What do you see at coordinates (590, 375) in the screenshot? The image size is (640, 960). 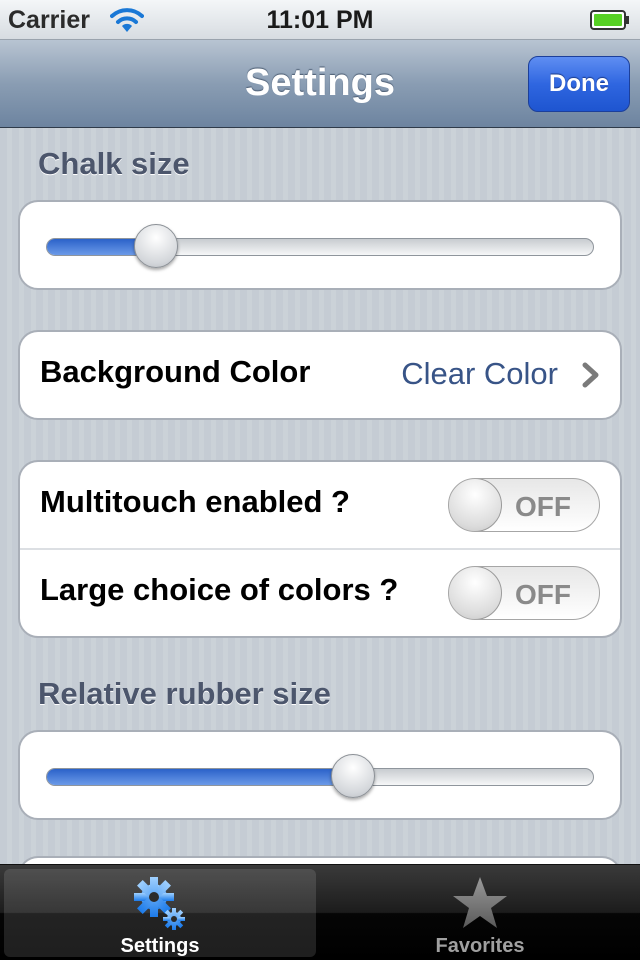 I see `chevron-right-icon` at bounding box center [590, 375].